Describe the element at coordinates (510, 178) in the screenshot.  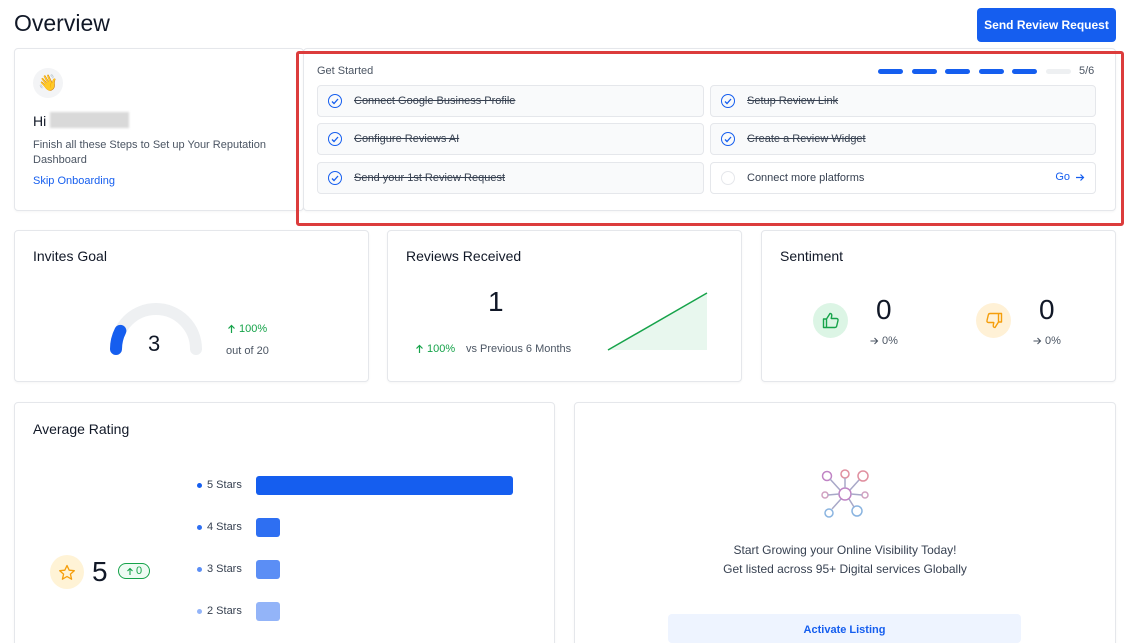
I see `step-send-first-review-request: Send your 1st Review Request` at that location.